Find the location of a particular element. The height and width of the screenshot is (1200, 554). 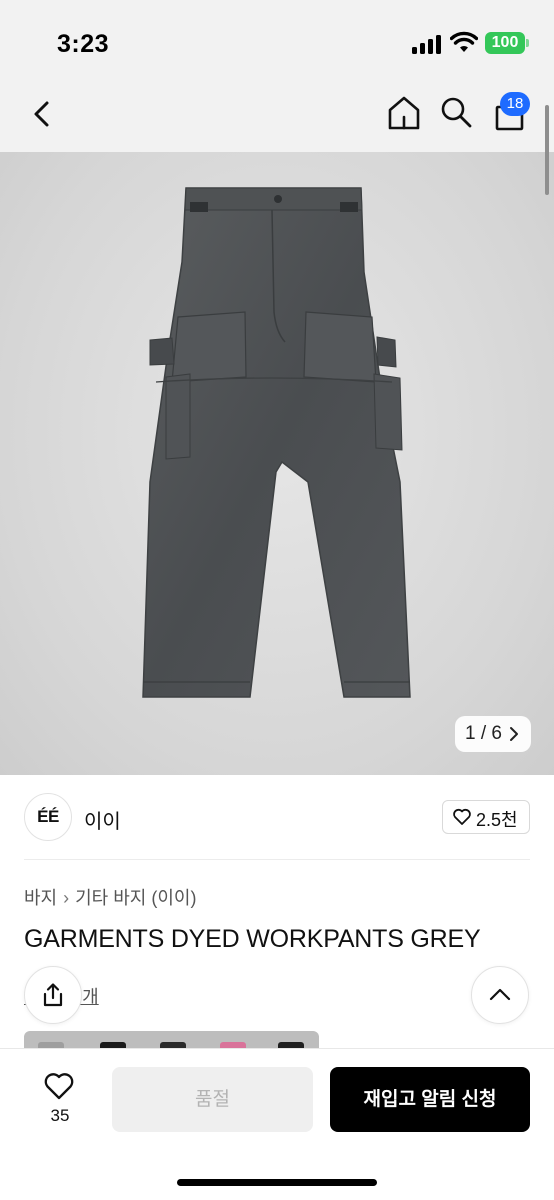

home-icon is located at coordinates (404, 113).